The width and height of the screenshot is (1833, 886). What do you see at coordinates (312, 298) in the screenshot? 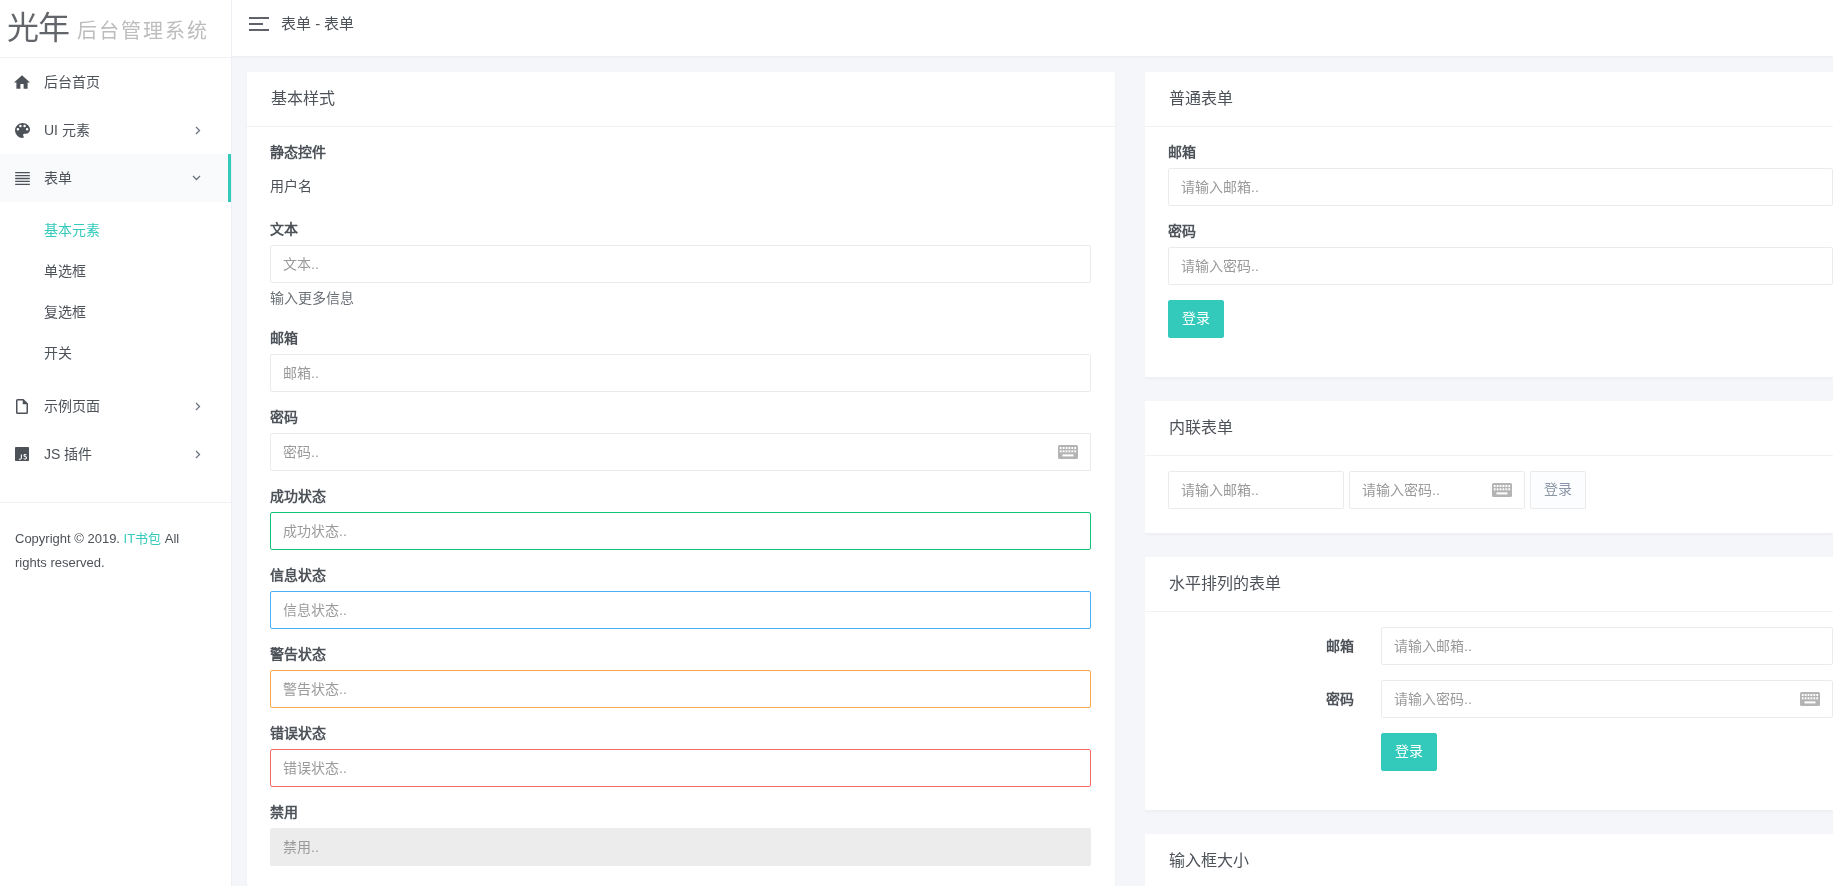
I see `help-text: 输入更多信息` at bounding box center [312, 298].